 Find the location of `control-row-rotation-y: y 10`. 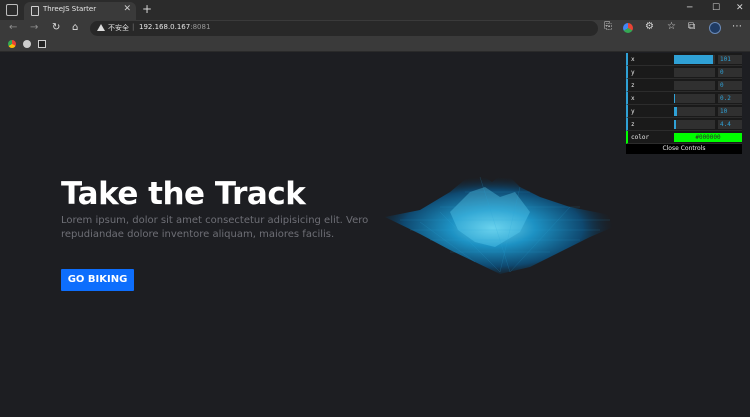

control-row-rotation-y: y 10 is located at coordinates (684, 111).